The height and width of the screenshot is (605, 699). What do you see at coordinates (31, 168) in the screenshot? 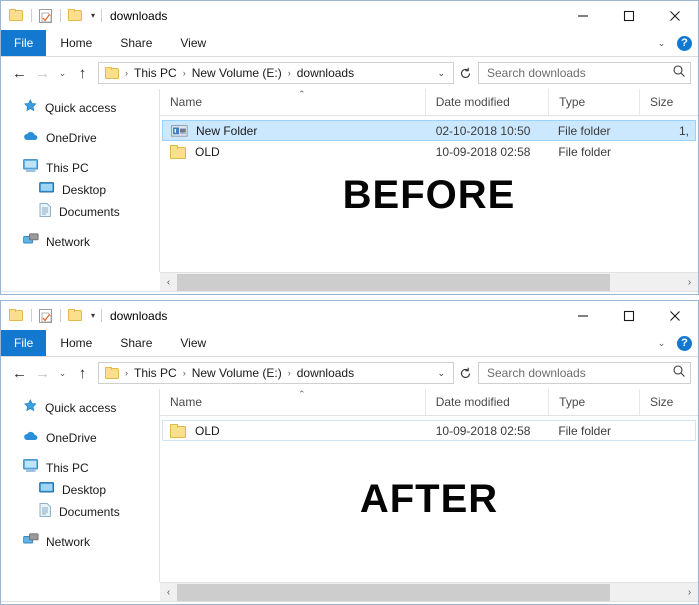
I see `monitor-icon` at bounding box center [31, 168].